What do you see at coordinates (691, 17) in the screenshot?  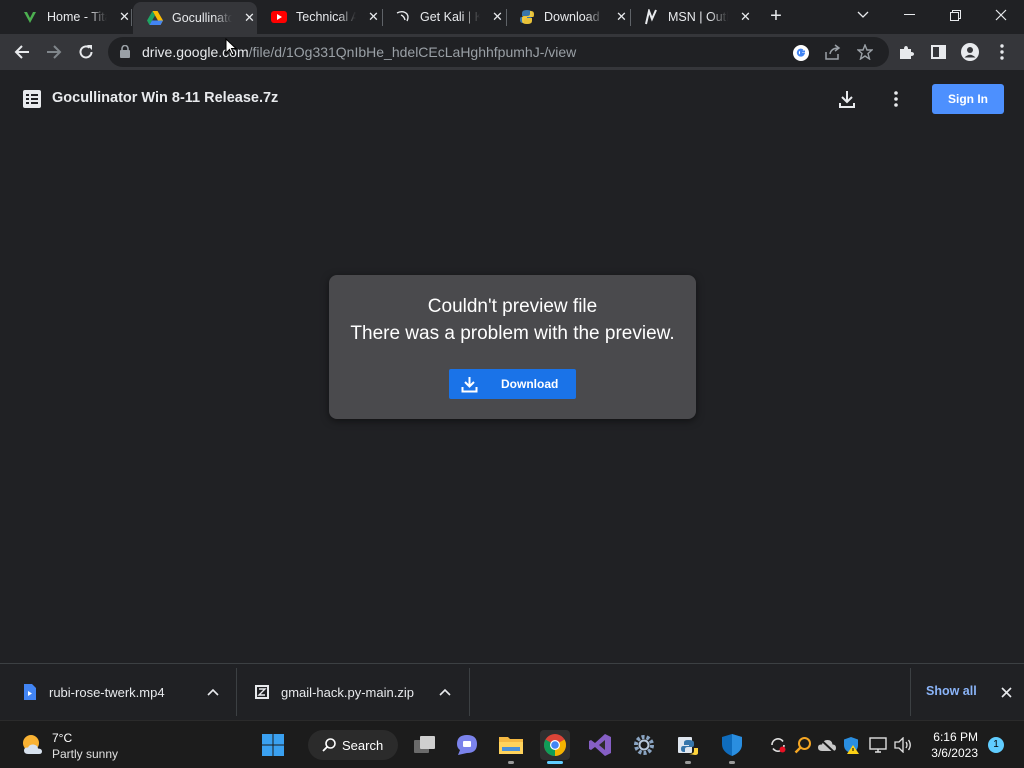 I see `tab-msn-outlook: MSN | Outlook ✕` at bounding box center [691, 17].